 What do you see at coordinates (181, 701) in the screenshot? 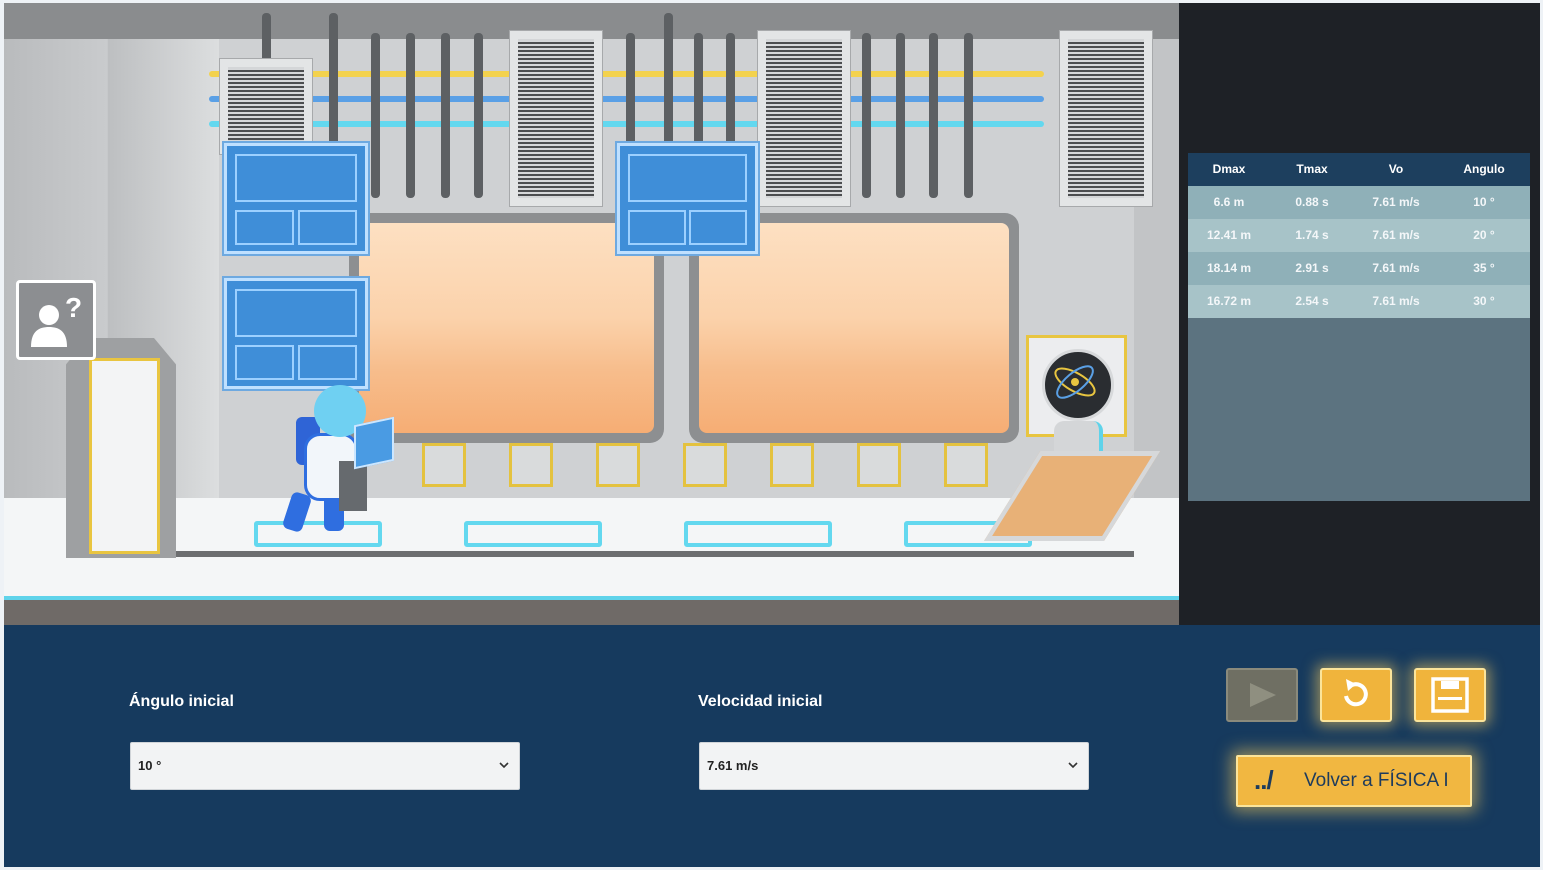
I see `angle-label: Ángulo inicial` at bounding box center [181, 701].